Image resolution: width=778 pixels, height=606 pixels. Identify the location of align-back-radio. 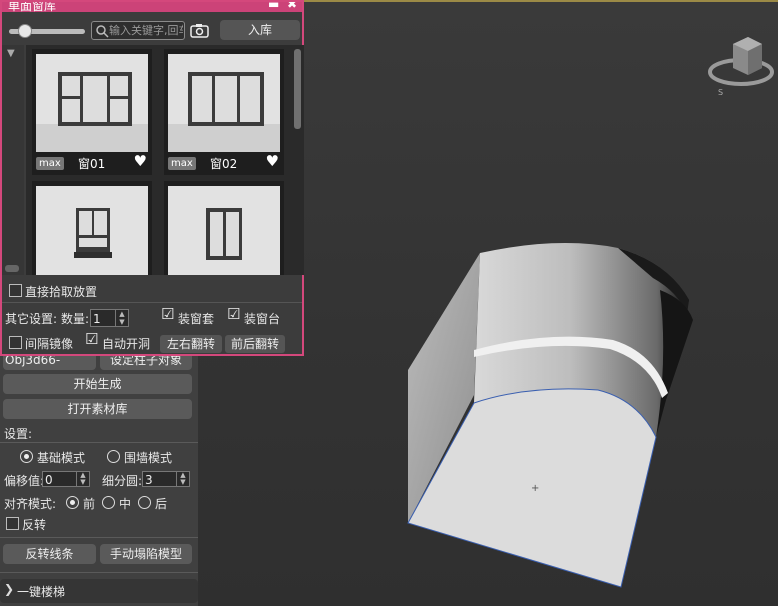
(144, 502).